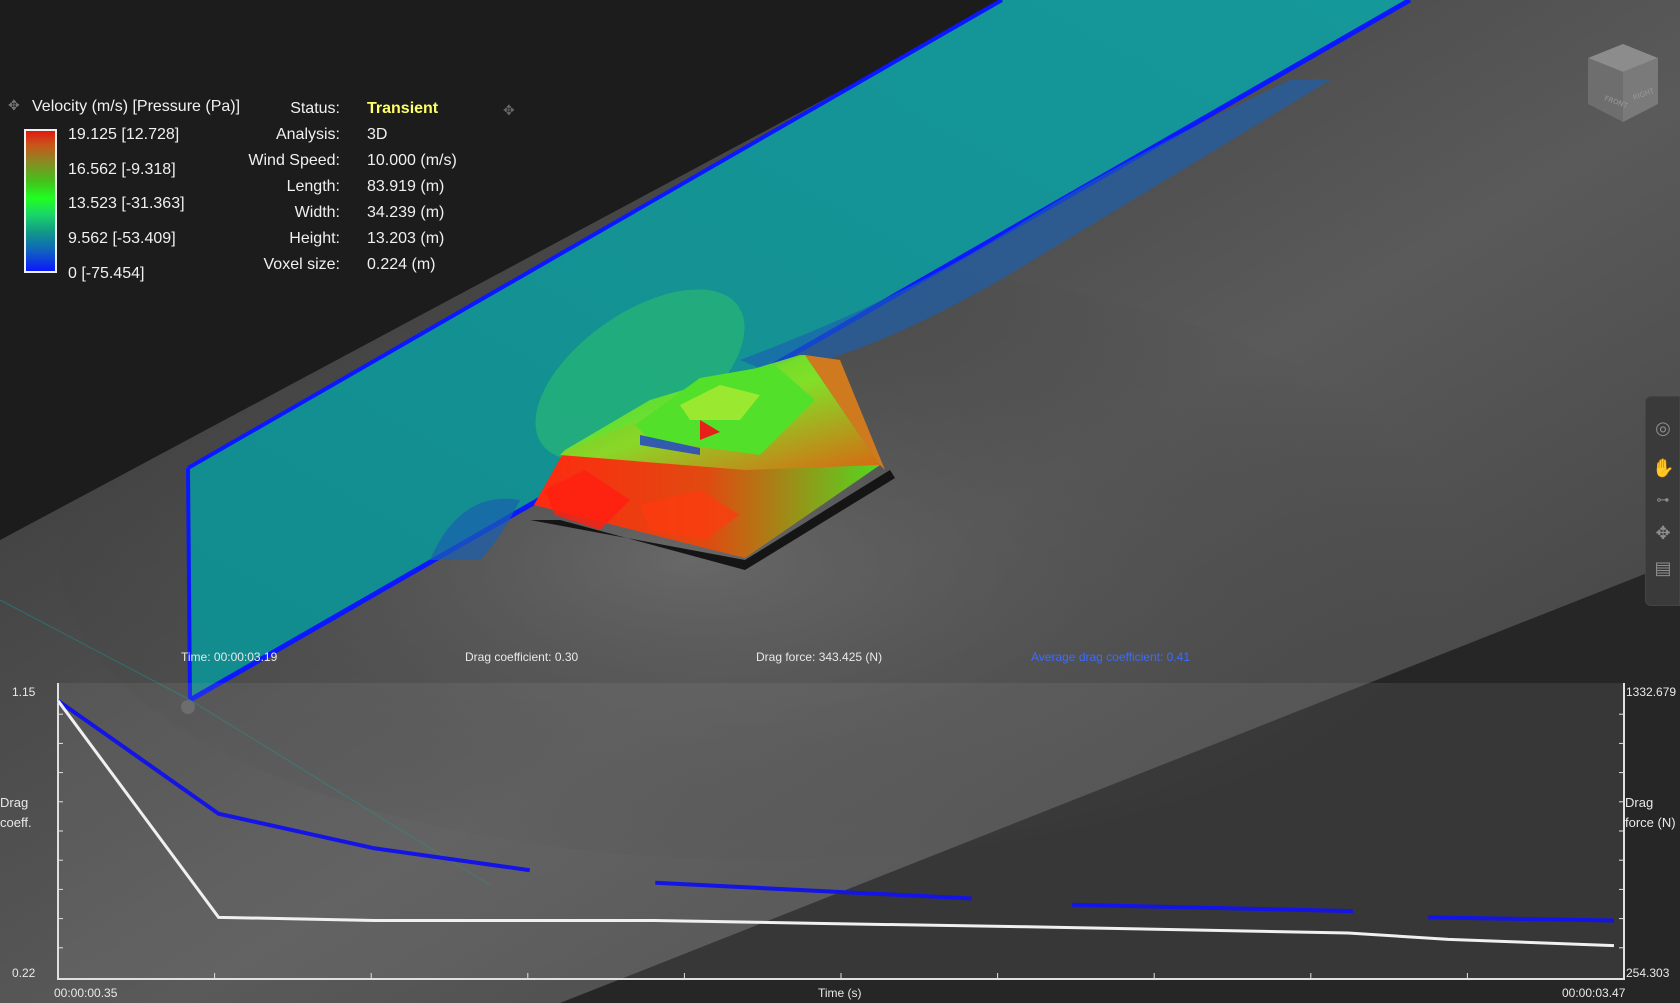 The width and height of the screenshot is (1680, 1003). Describe the element at coordinates (126, 203) in the screenshot. I see `legend-tick: 13.523 [-31.363]` at that location.